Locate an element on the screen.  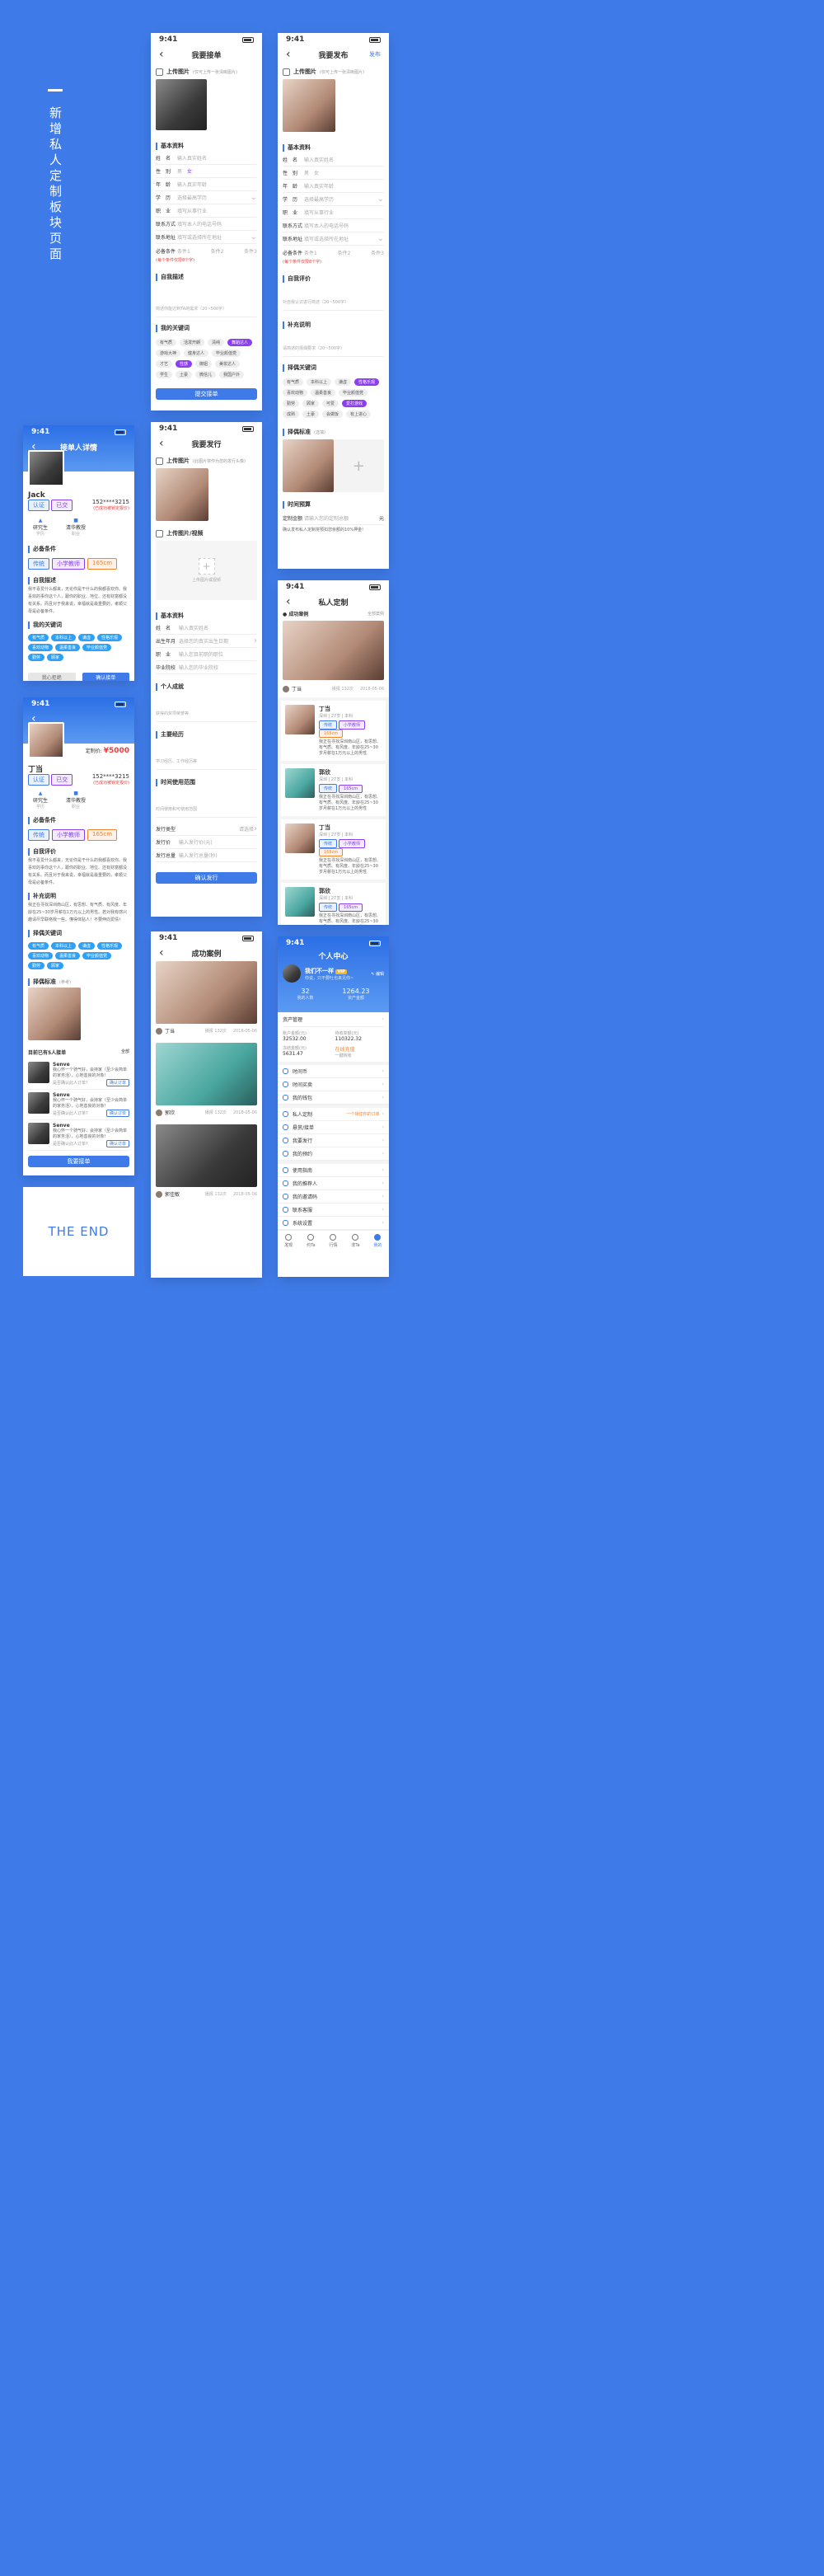
keyword-tag: 才艺 is located at coordinates (164, 364).